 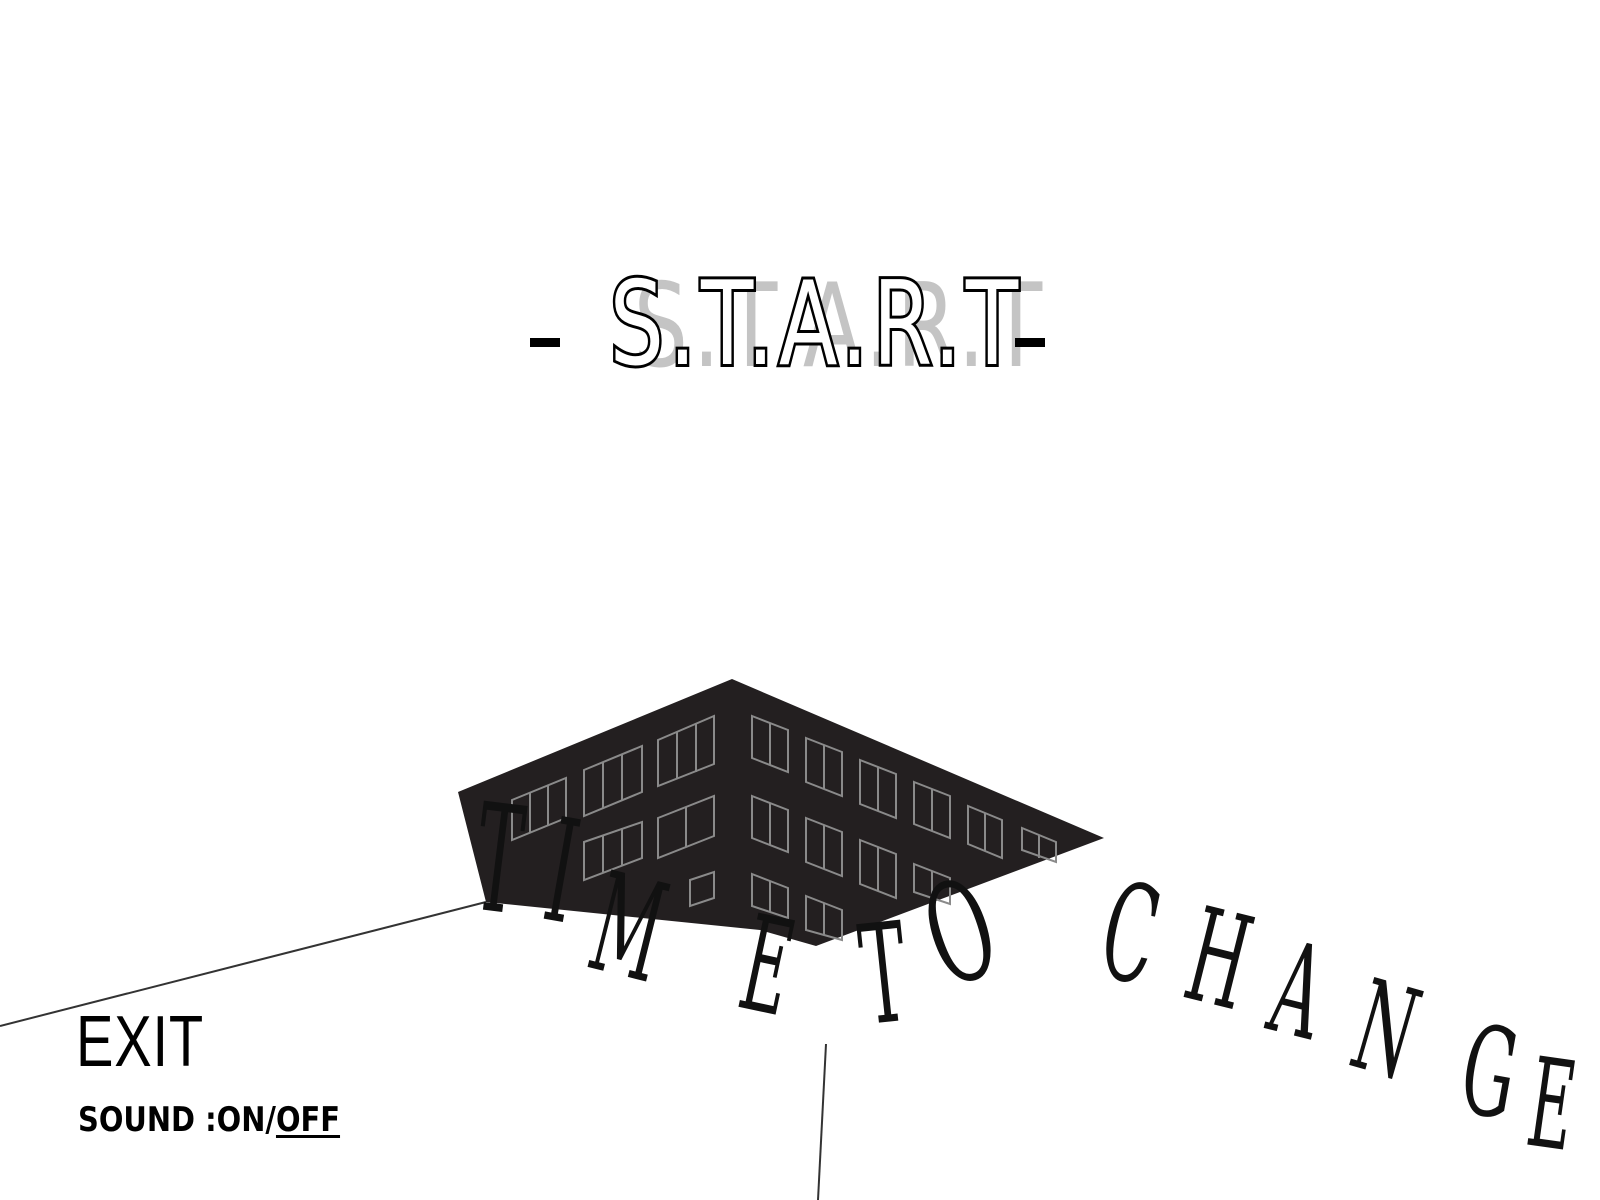 What do you see at coordinates (545, 342) in the screenshot?
I see `start-dash-left` at bounding box center [545, 342].